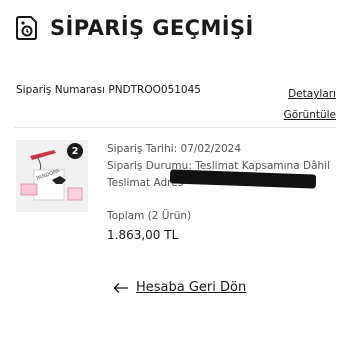 The image size is (350, 350). Describe the element at coordinates (75, 151) in the screenshot. I see `quantity-badge: 2` at that location.